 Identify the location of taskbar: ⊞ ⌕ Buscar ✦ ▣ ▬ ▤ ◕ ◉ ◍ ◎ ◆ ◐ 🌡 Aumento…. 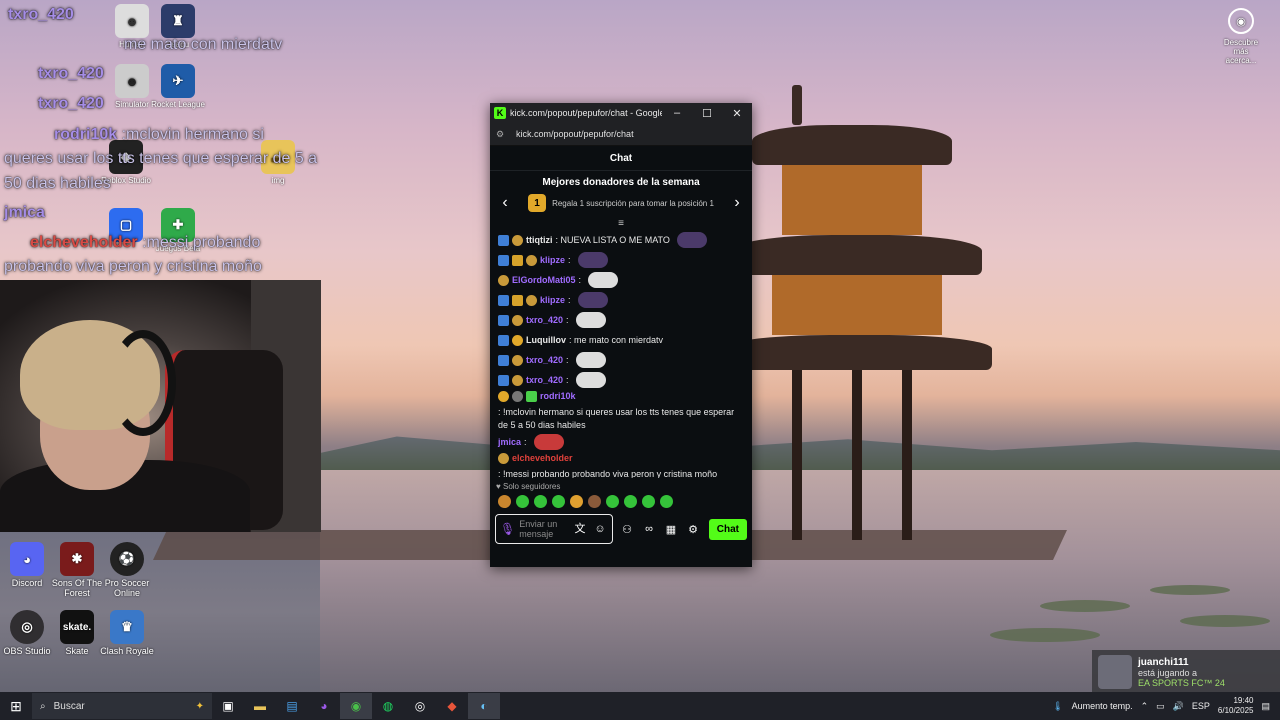
(640, 706).